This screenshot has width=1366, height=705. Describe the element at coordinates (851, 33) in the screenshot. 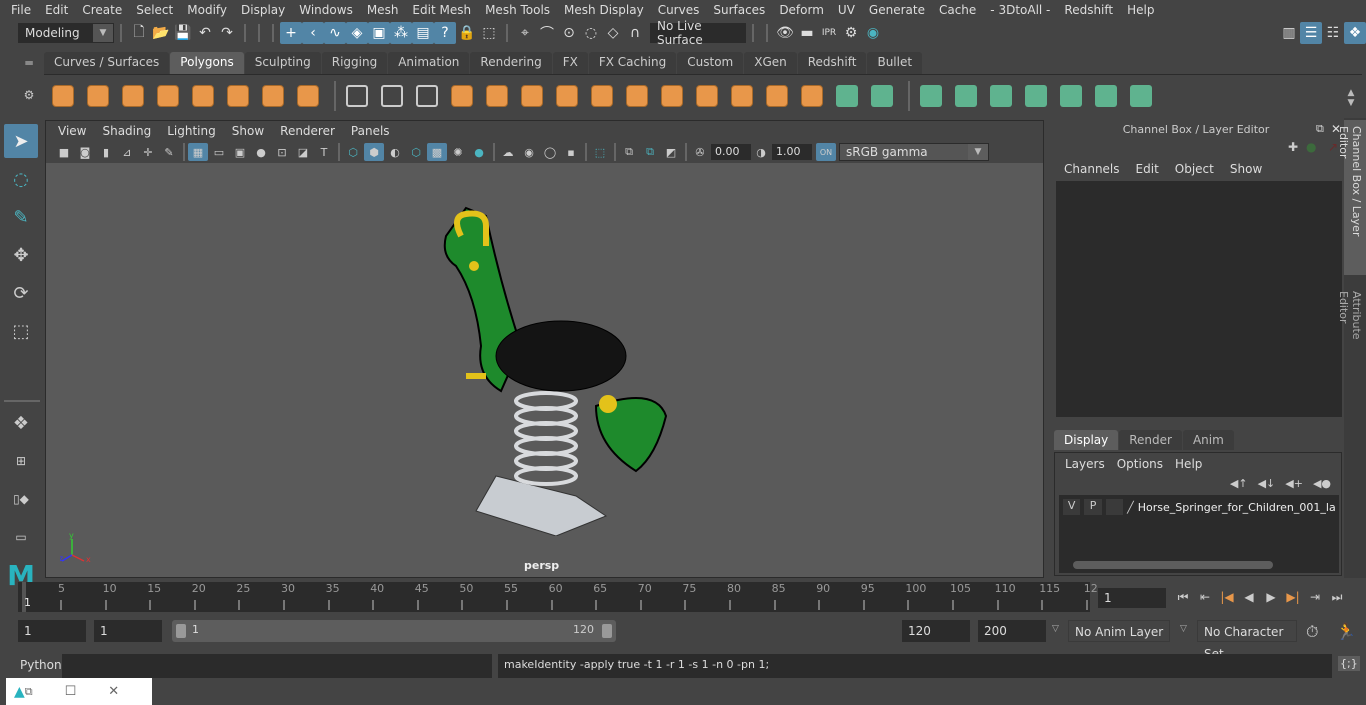

I see `render-settings-icon: ⚙` at that location.